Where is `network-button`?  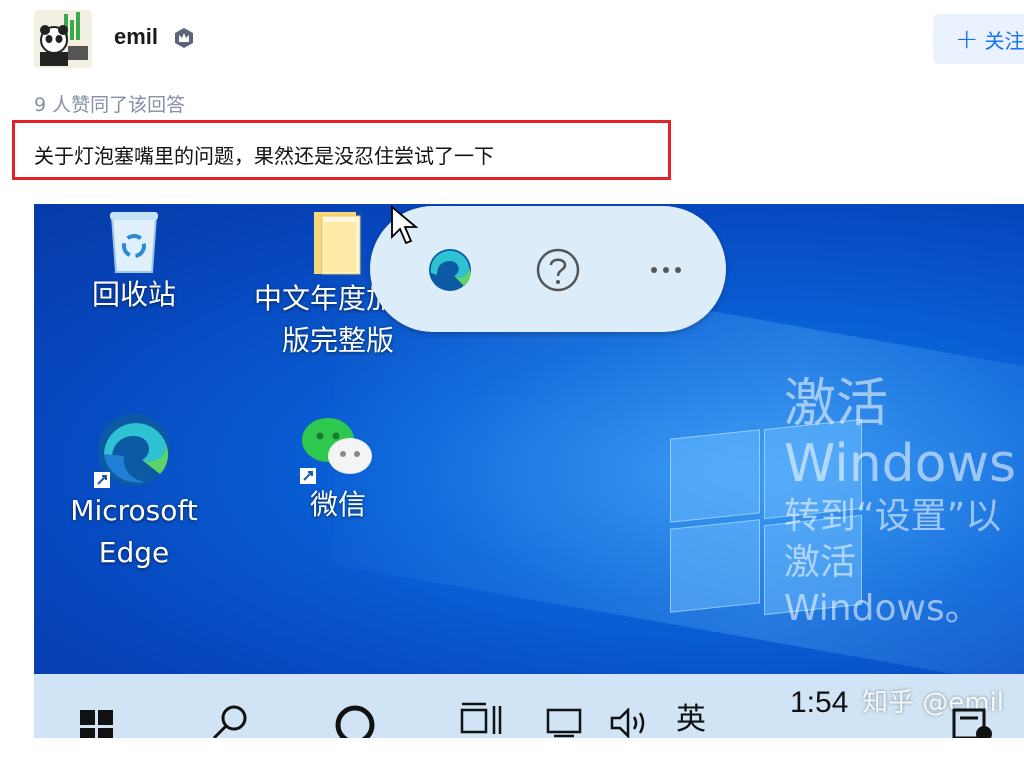 network-button is located at coordinates (564, 723).